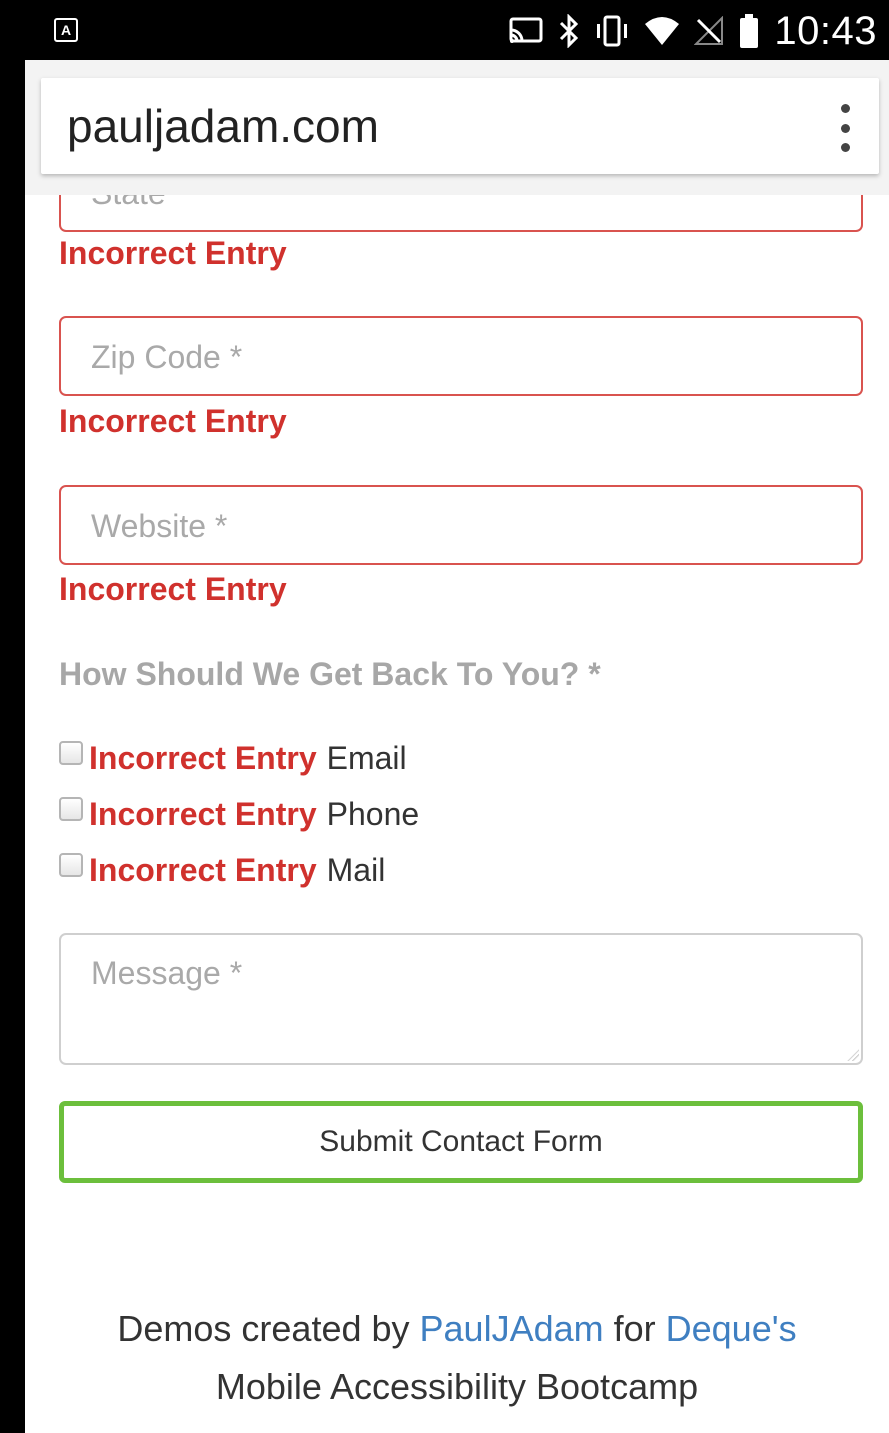  What do you see at coordinates (461, 525) in the screenshot?
I see `website-field: Website *` at bounding box center [461, 525].